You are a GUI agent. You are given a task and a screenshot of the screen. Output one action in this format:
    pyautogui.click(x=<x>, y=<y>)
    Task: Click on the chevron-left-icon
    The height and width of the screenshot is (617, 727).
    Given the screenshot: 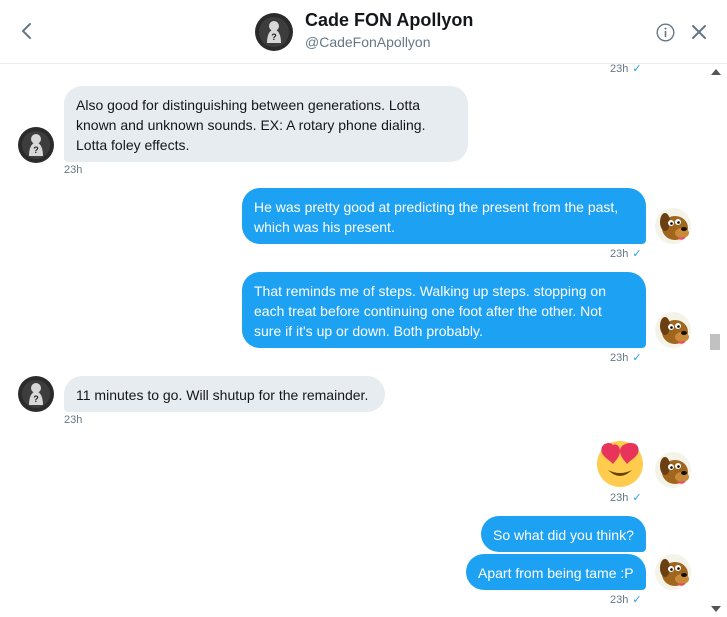 What is the action you would take?
    pyautogui.click(x=27, y=31)
    